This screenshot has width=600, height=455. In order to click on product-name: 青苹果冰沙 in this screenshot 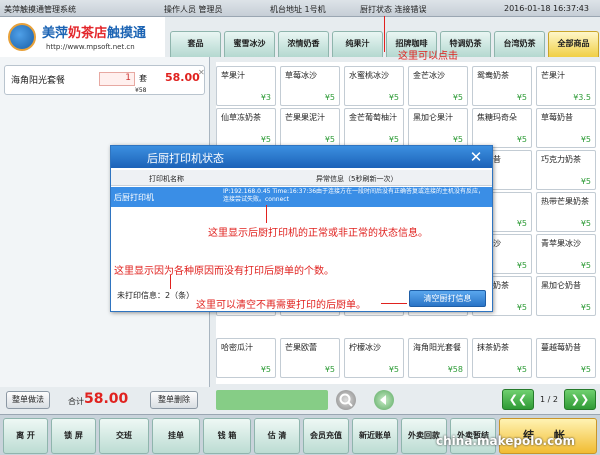, I will do `click(561, 243)`.